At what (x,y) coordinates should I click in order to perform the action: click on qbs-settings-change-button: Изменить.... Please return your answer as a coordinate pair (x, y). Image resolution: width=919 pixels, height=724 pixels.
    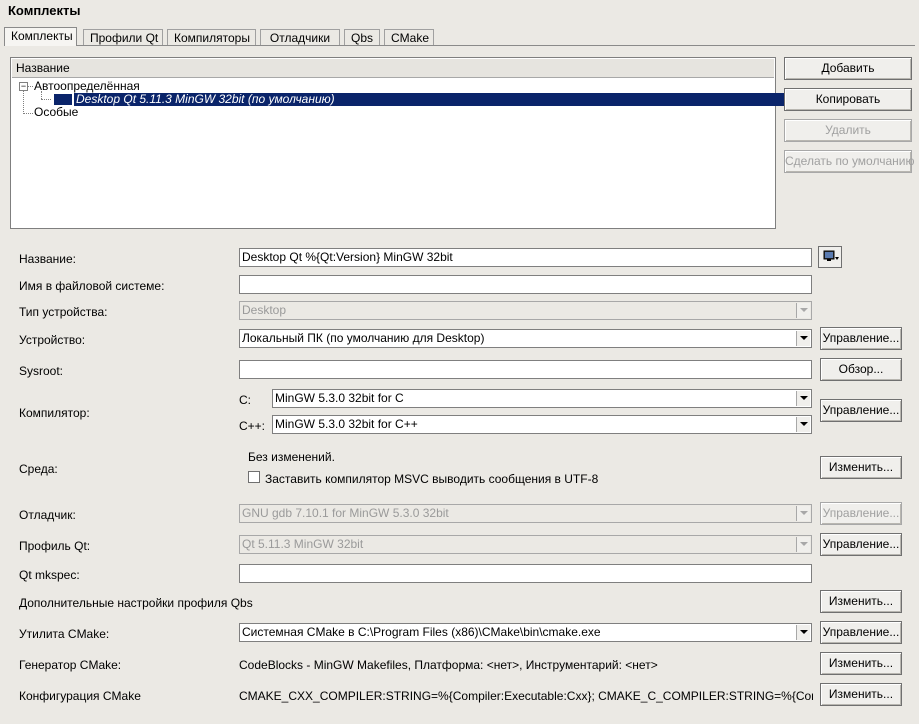
    Looking at the image, I should click on (861, 601).